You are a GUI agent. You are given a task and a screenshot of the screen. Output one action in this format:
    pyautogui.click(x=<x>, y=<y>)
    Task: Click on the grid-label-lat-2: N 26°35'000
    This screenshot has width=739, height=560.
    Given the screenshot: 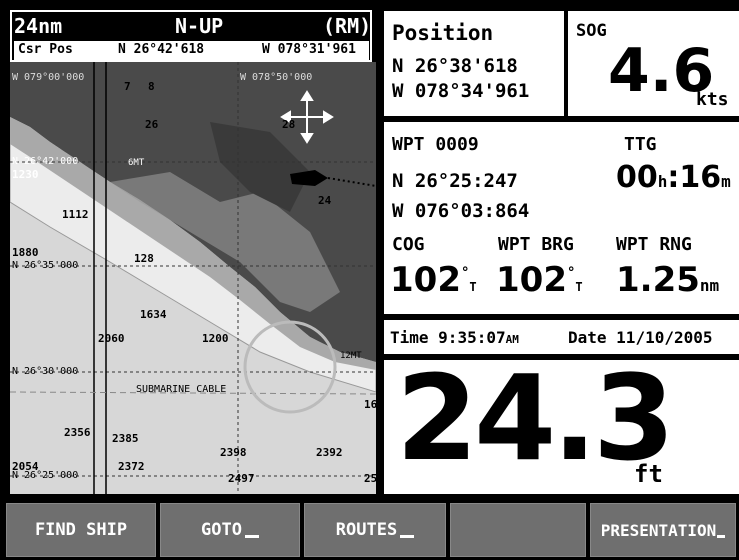 What is the action you would take?
    pyautogui.click(x=45, y=265)
    